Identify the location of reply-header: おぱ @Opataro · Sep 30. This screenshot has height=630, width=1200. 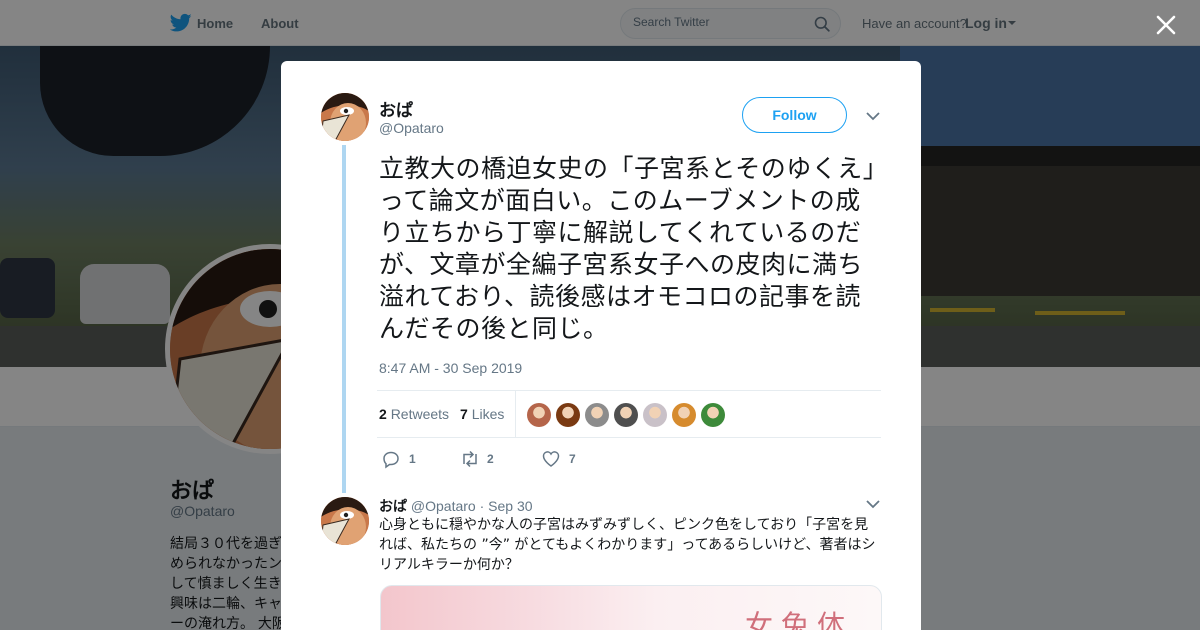
(456, 506).